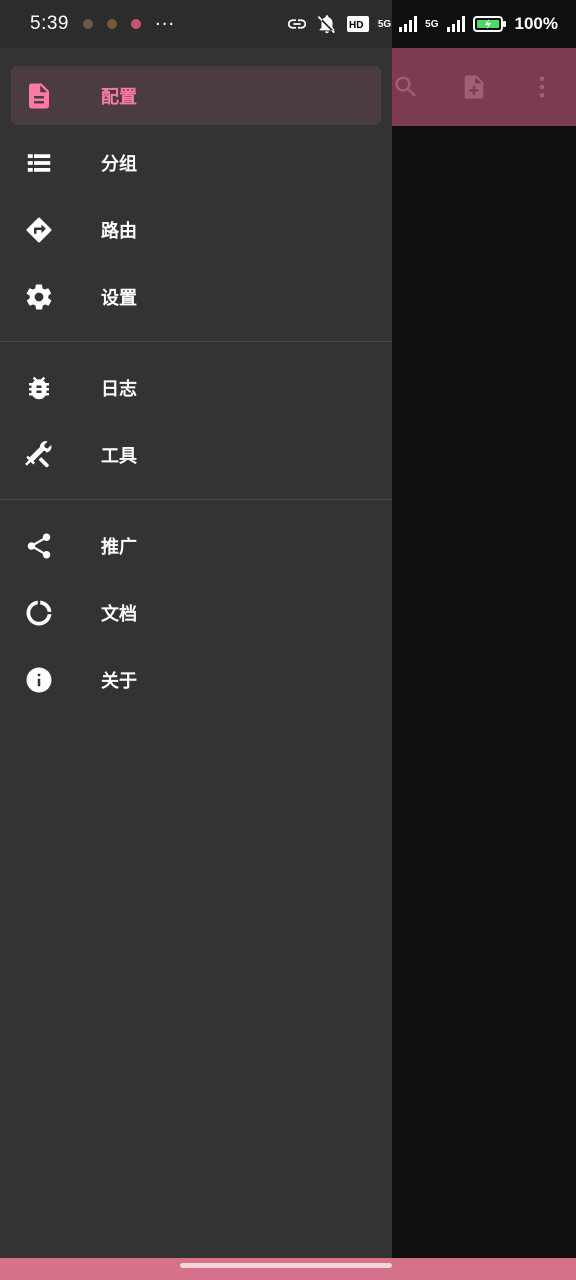  What do you see at coordinates (39, 680) in the screenshot?
I see `info-icon` at bounding box center [39, 680].